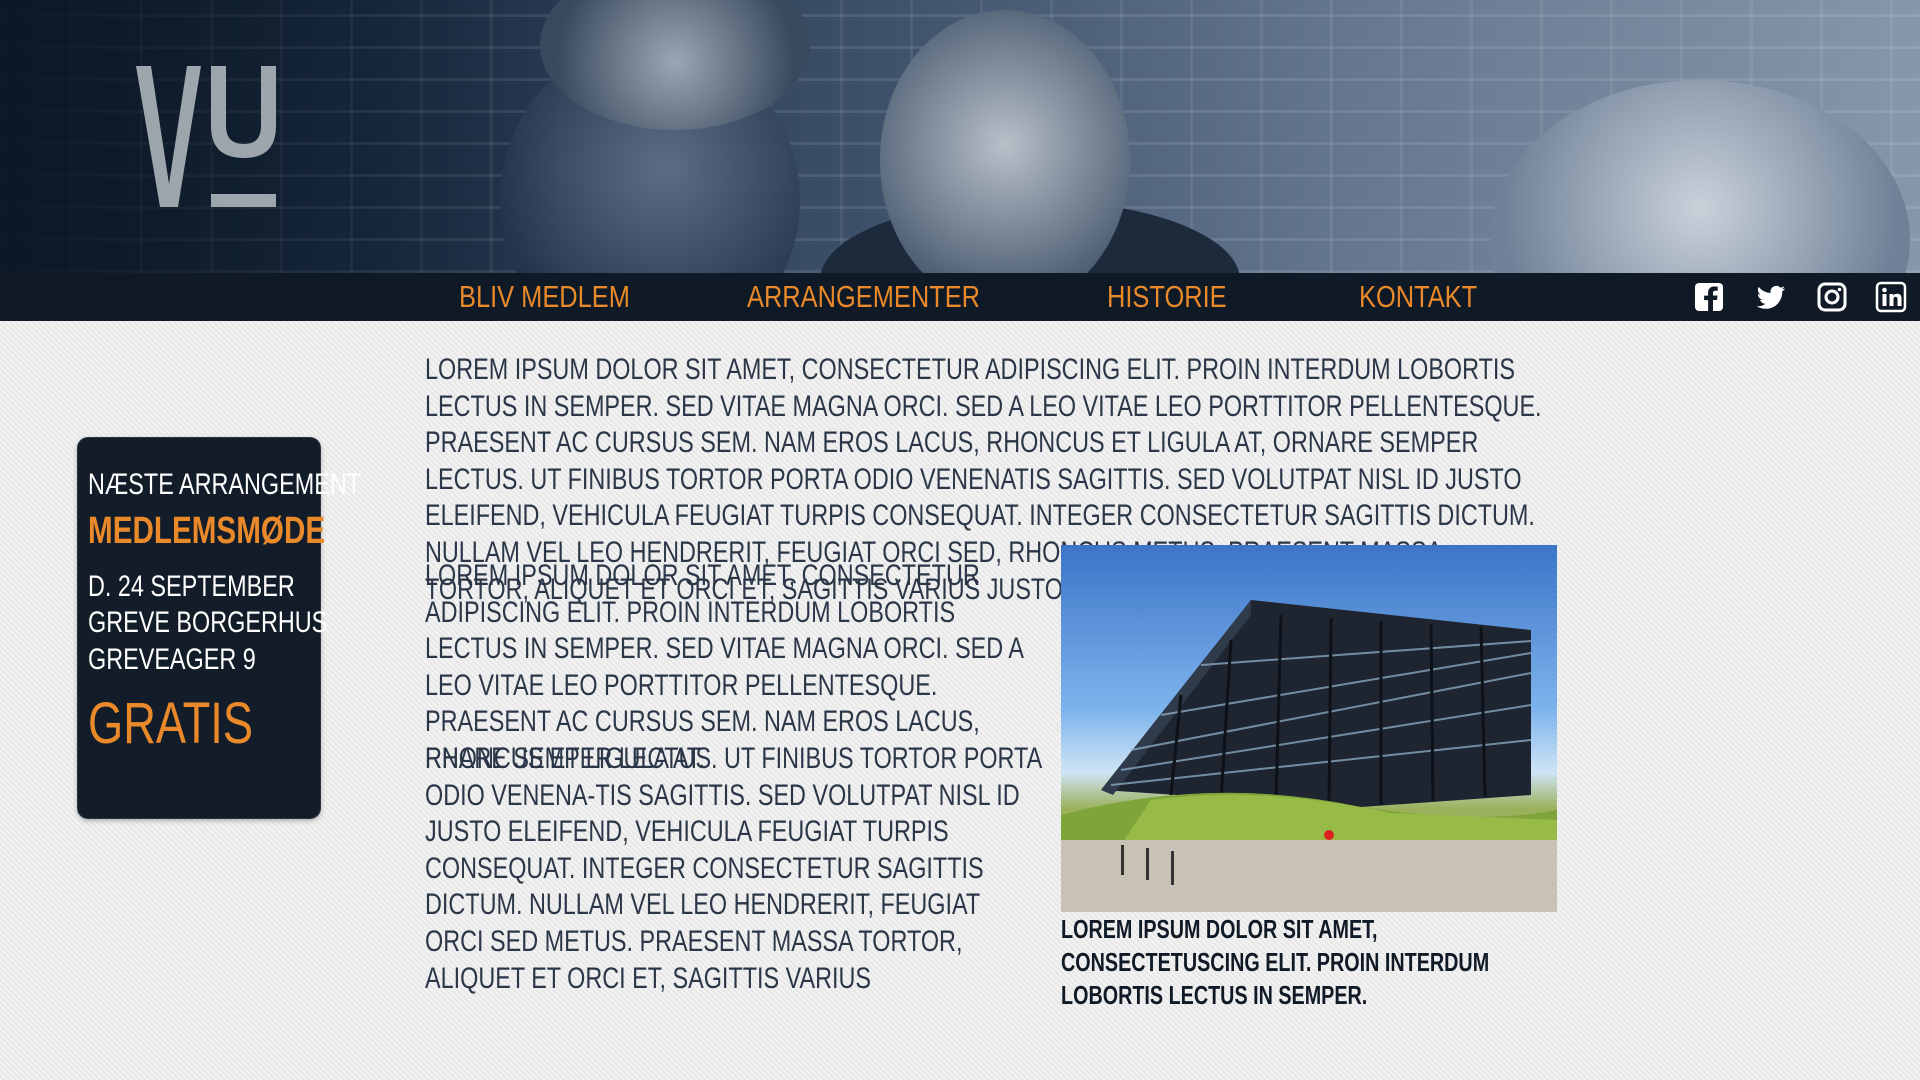 This screenshot has width=1920, height=1080. What do you see at coordinates (1891, 297) in the screenshot?
I see `linkedin-icon` at bounding box center [1891, 297].